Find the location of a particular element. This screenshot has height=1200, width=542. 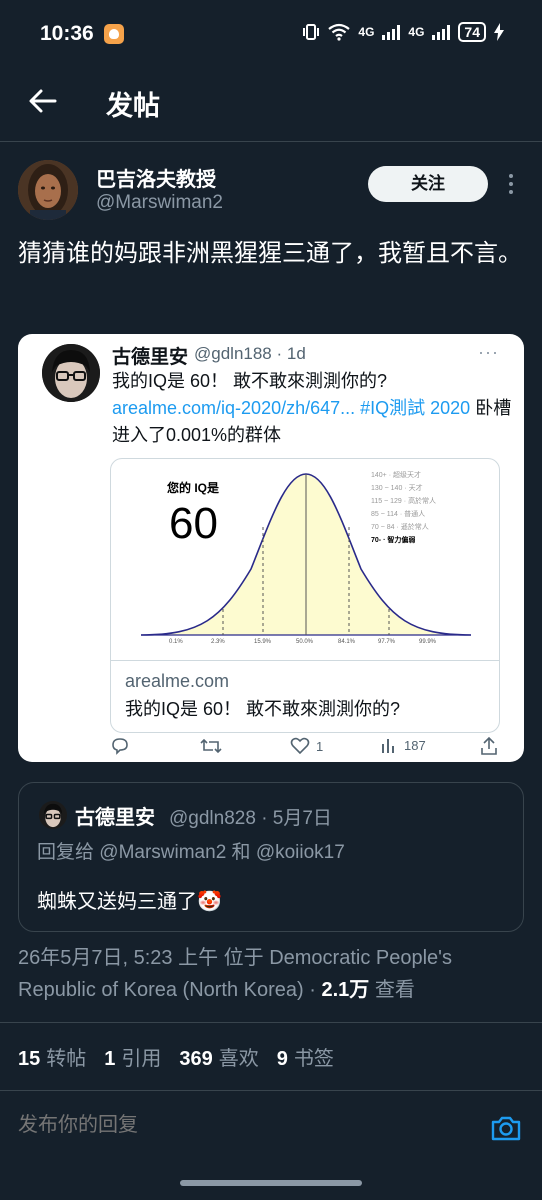

legend-range: 115 ~ 129 is located at coordinates (386, 501).